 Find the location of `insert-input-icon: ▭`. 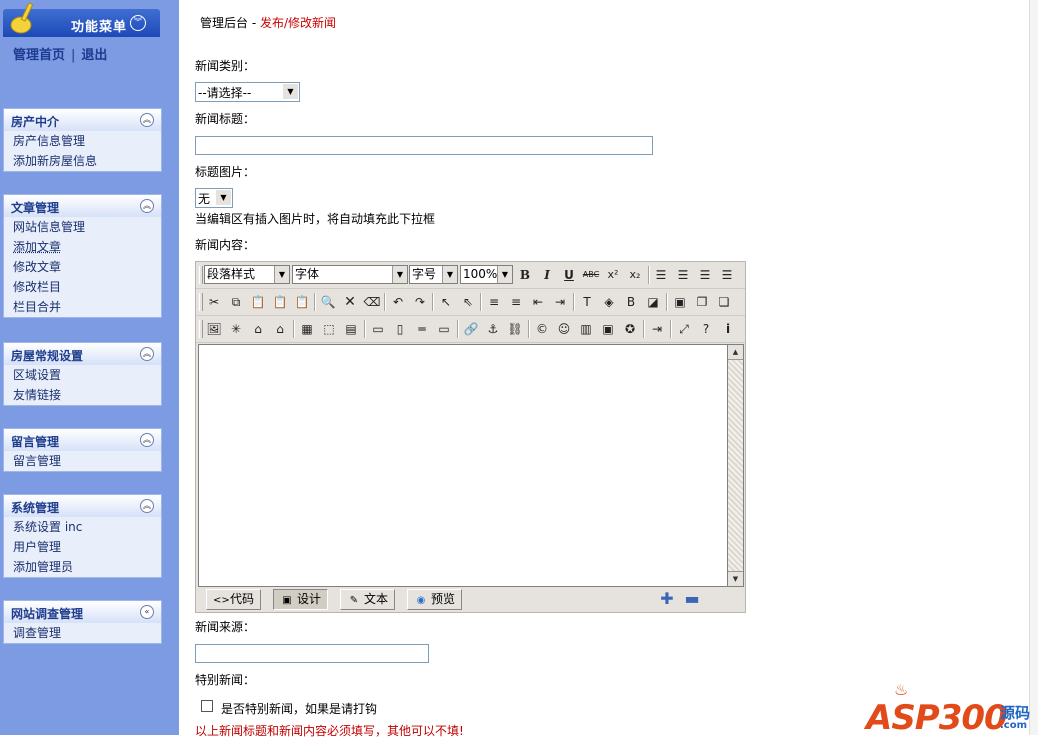

insert-input-icon: ▭ is located at coordinates (444, 329).